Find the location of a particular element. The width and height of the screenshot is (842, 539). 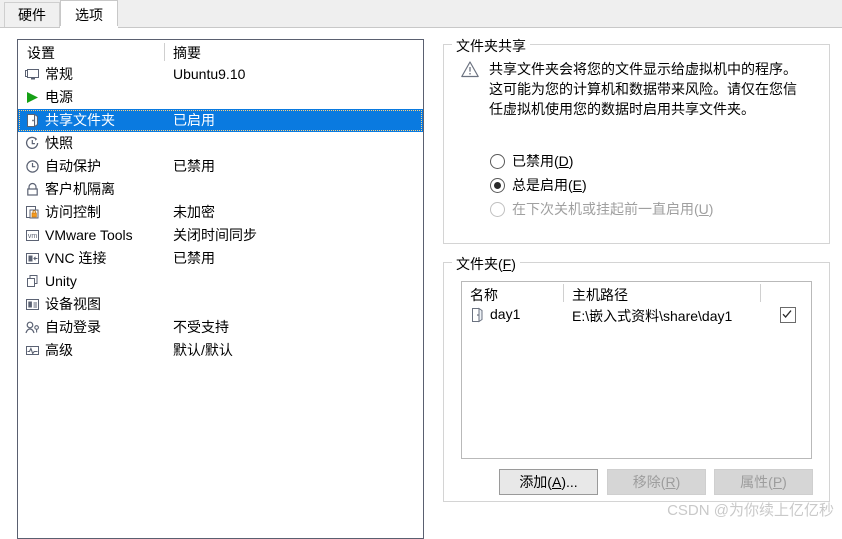

autoprotect-clock-icon is located at coordinates (32, 166).